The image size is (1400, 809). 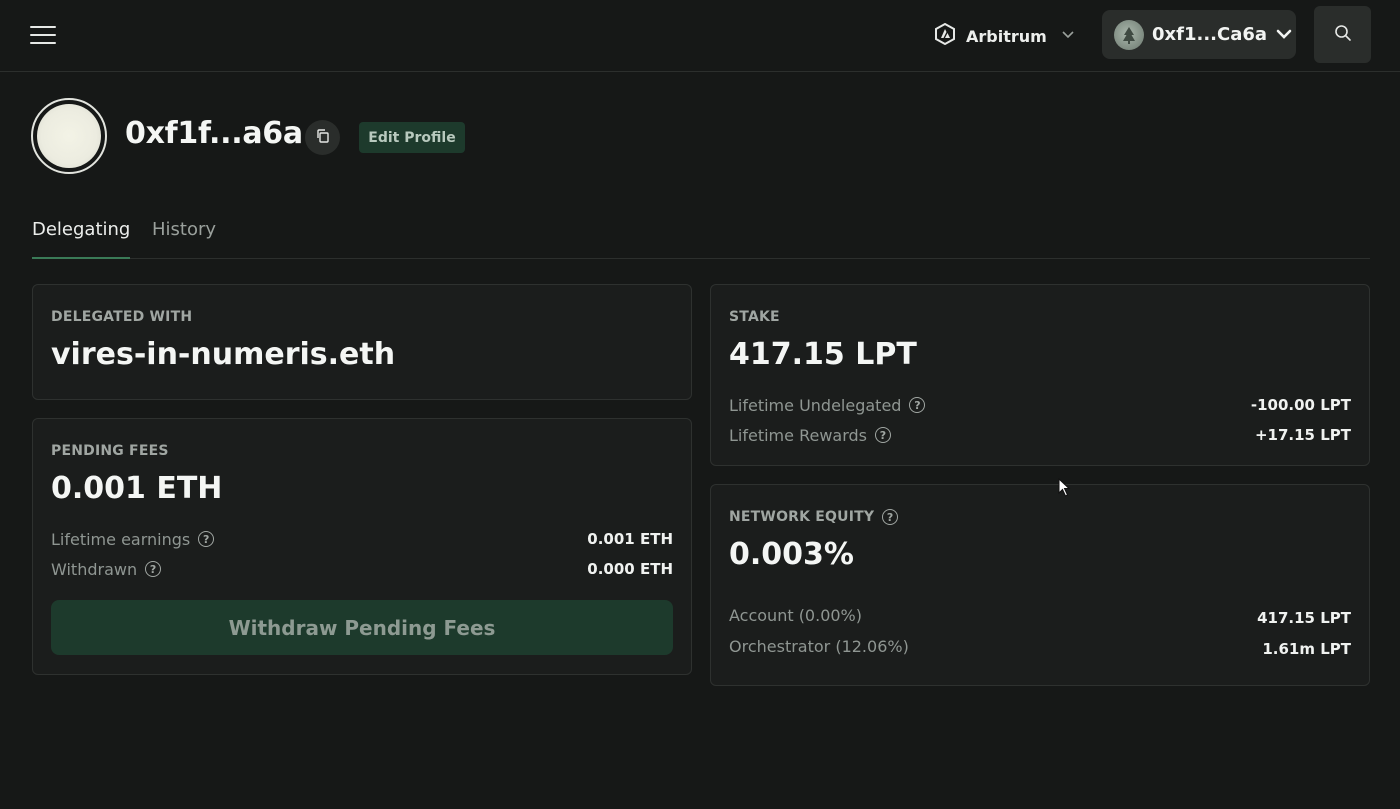 I want to click on account-equity-label: Account (0.00%), so click(x=795, y=615).